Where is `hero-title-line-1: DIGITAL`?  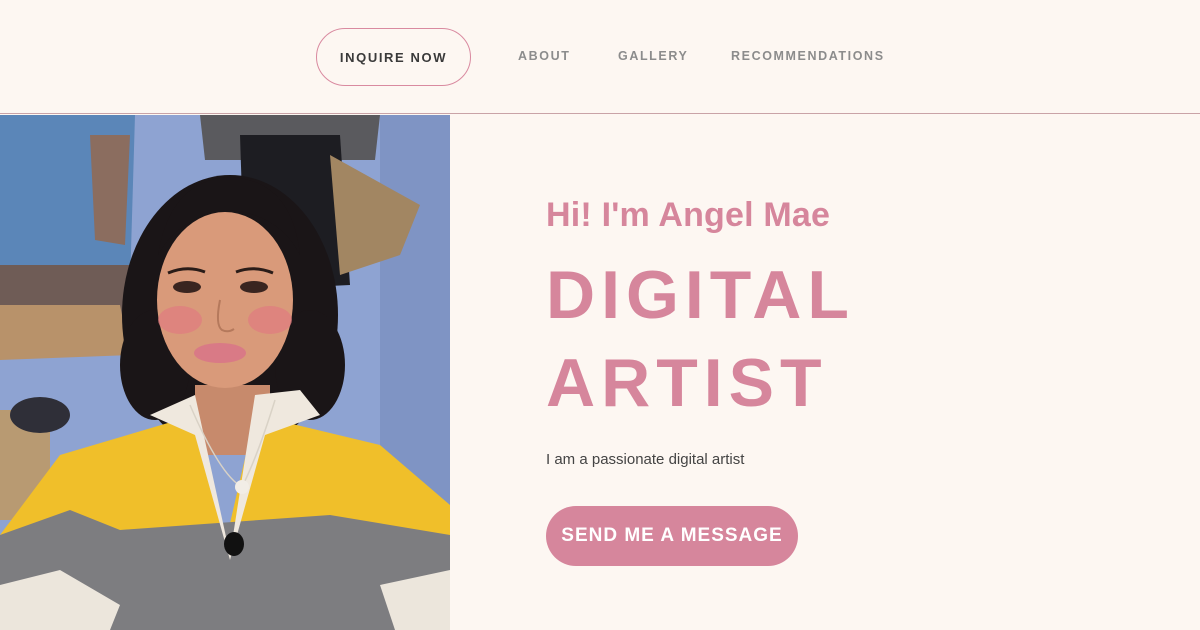 hero-title-line-1: DIGITAL is located at coordinates (700, 295).